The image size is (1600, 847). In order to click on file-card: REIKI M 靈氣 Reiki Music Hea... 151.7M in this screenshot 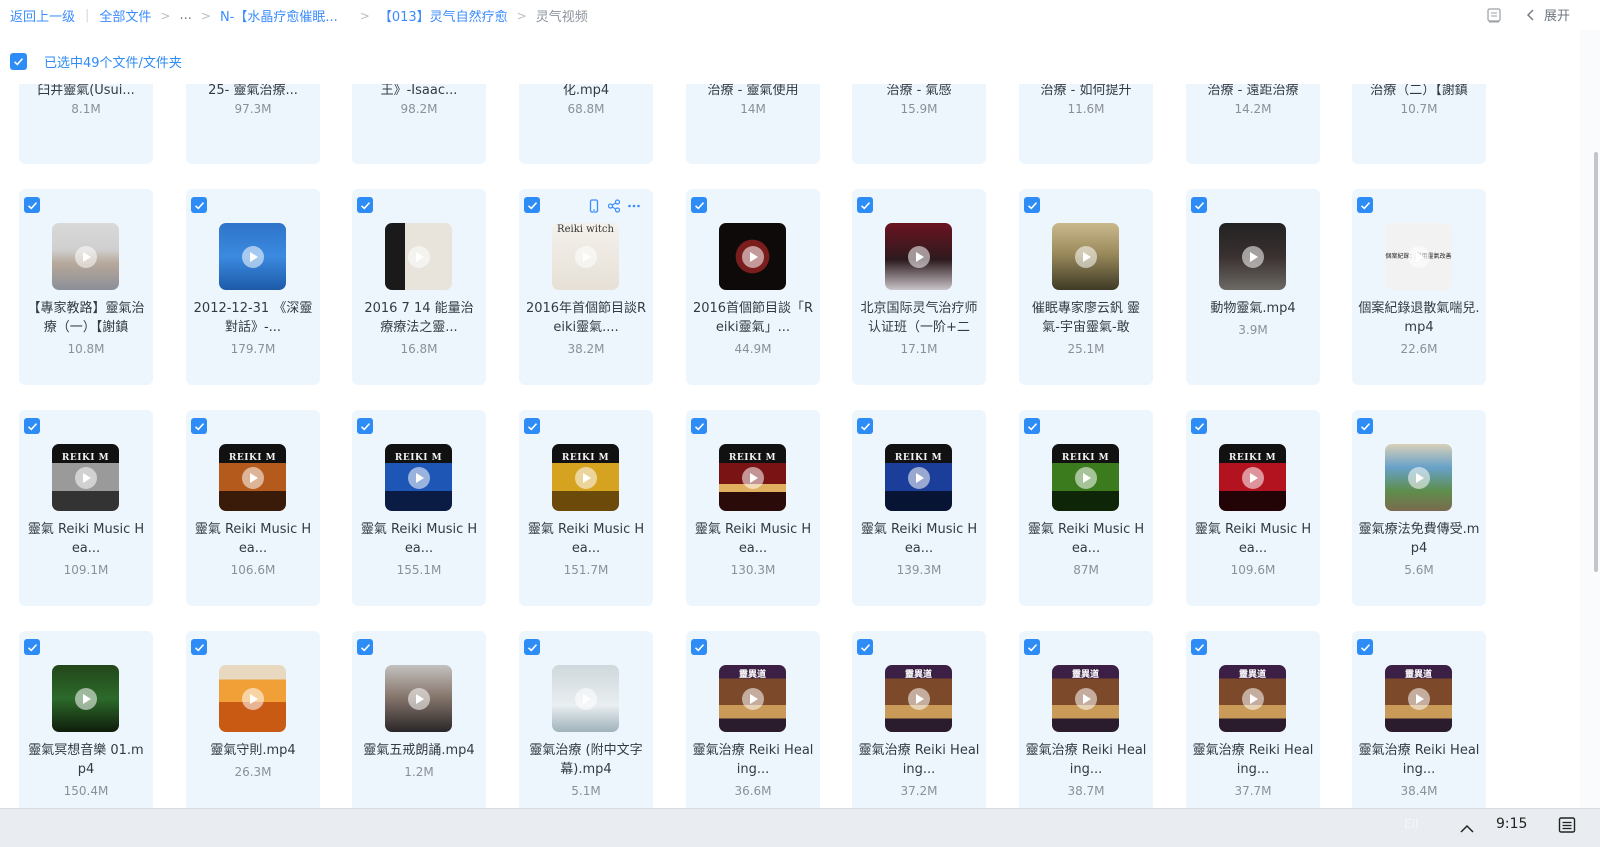, I will do `click(586, 508)`.